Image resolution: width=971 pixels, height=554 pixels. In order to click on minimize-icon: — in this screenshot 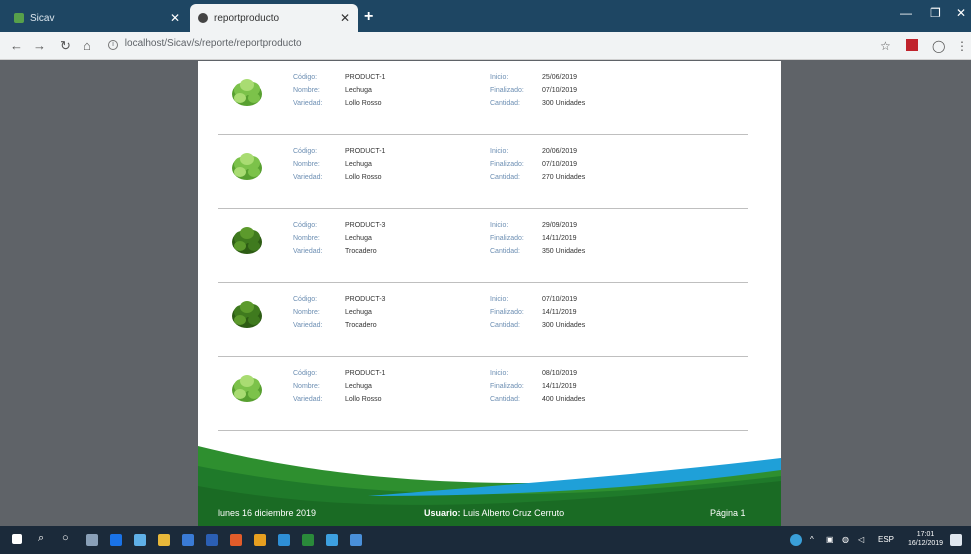, I will do `click(906, 13)`.